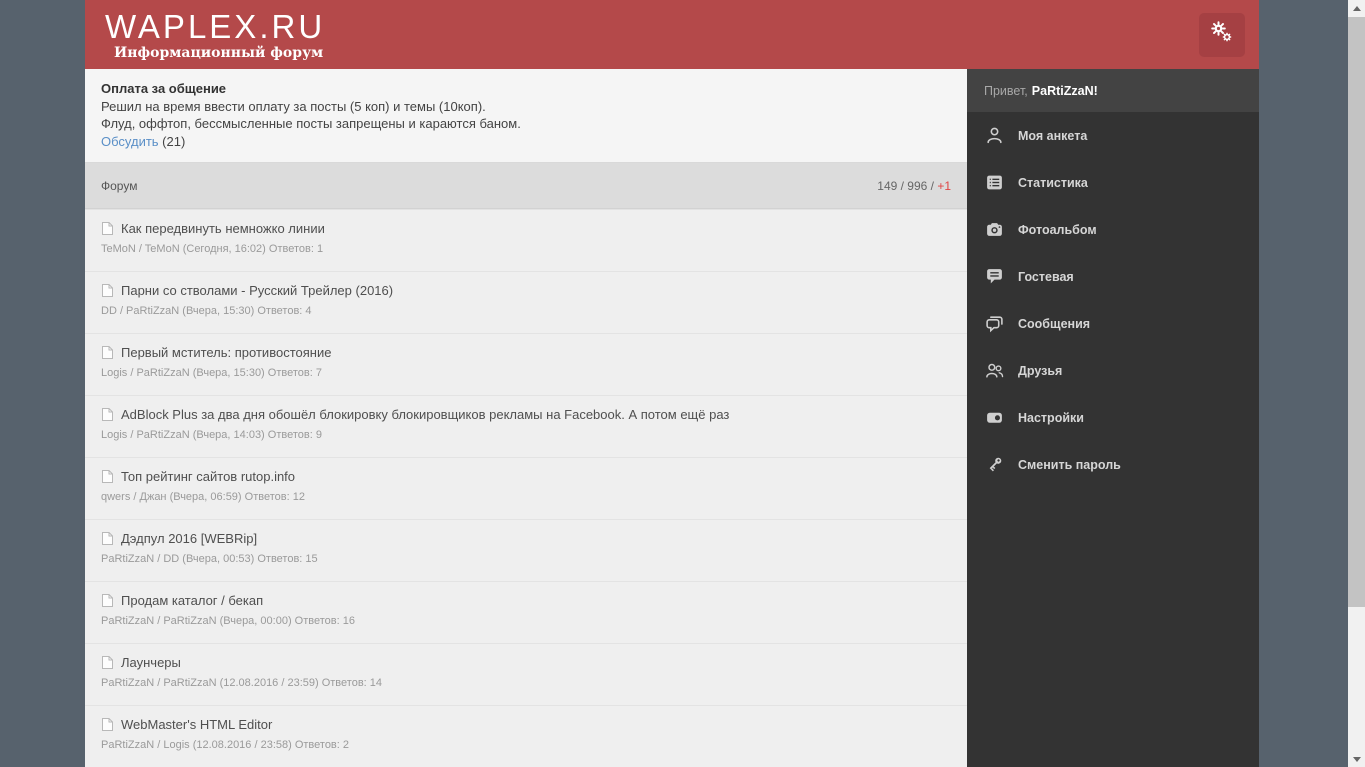 Image resolution: width=1365 pixels, height=767 pixels. What do you see at coordinates (526, 186) in the screenshot?
I see `forum-list-header: Форум 149 / 996 / +1` at bounding box center [526, 186].